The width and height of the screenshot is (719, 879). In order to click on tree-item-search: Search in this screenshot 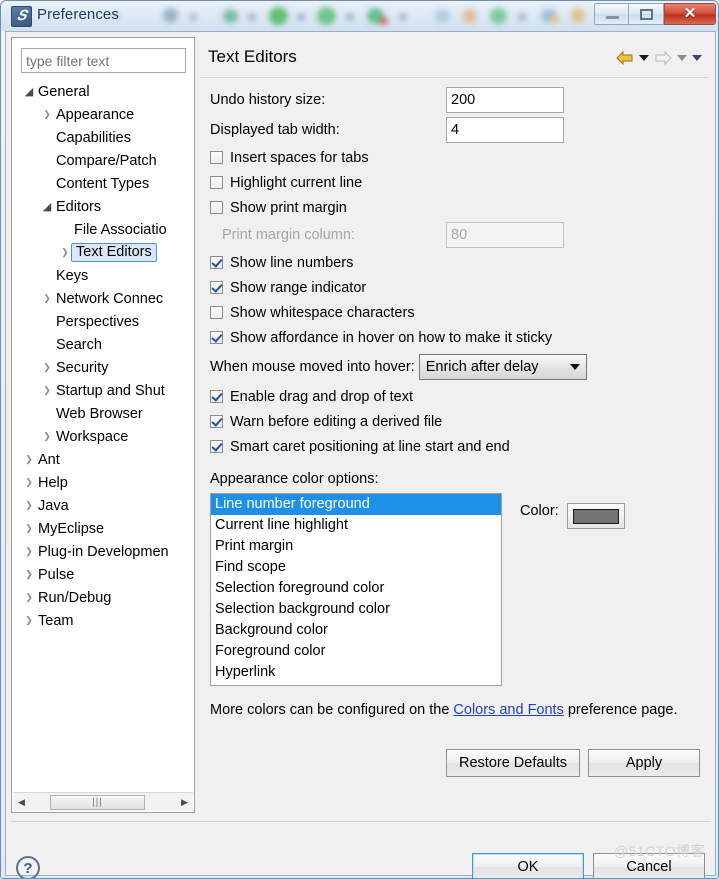, I will do `click(103, 344)`.